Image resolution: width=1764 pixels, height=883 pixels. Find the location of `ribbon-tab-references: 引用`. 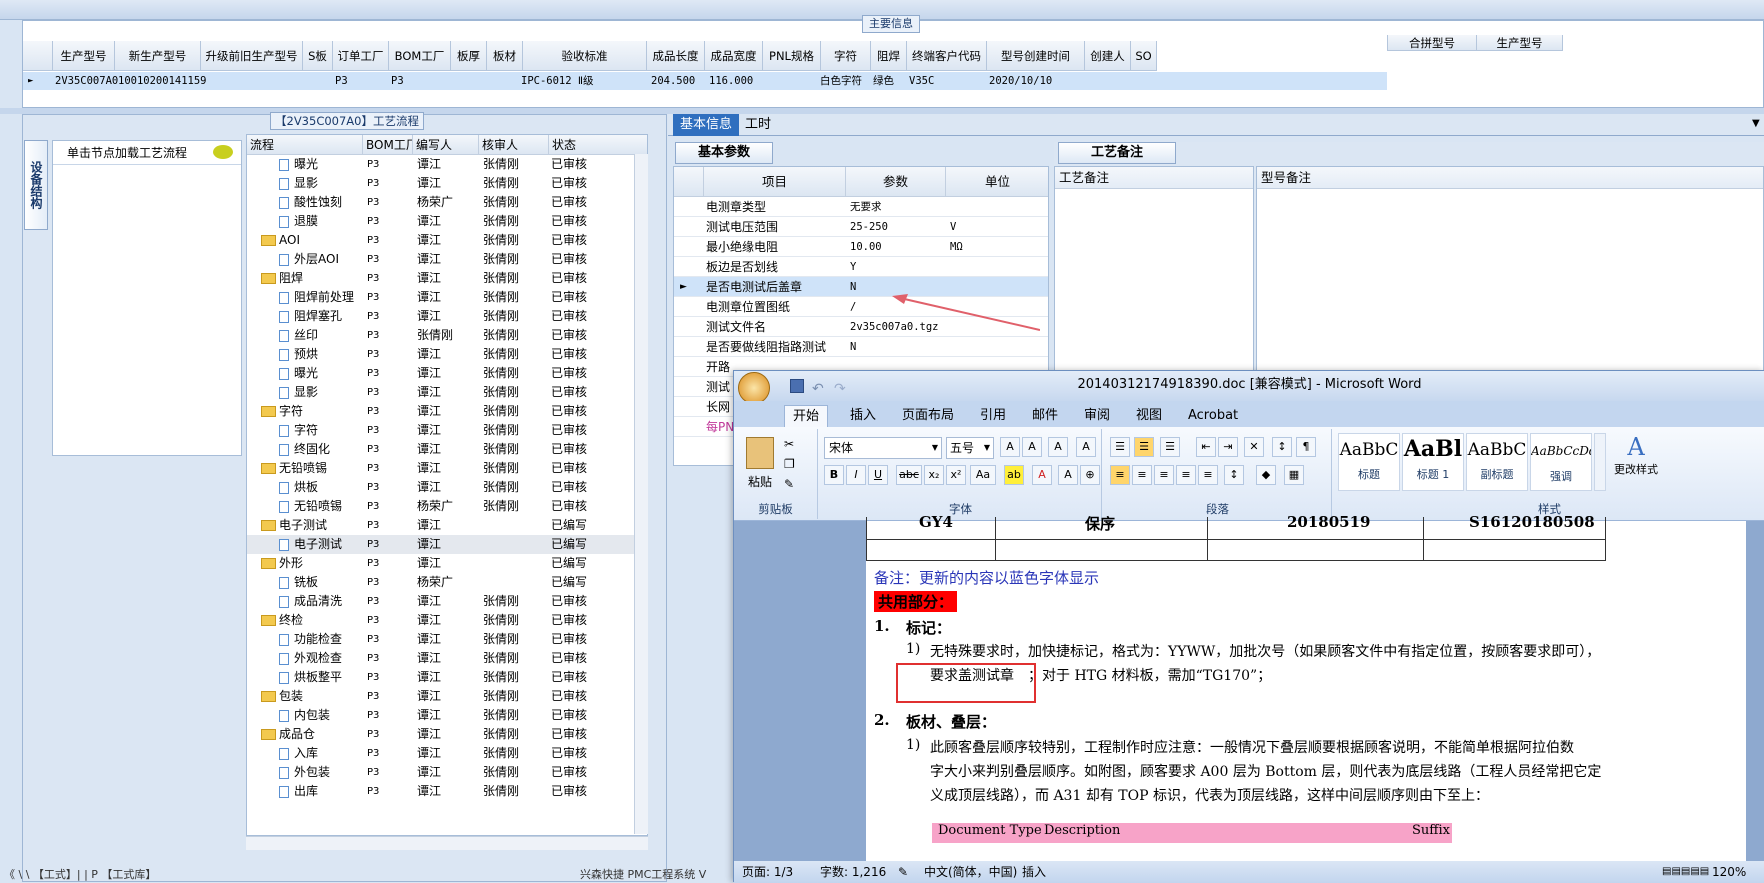

ribbon-tab-references: 引用 is located at coordinates (993, 416).